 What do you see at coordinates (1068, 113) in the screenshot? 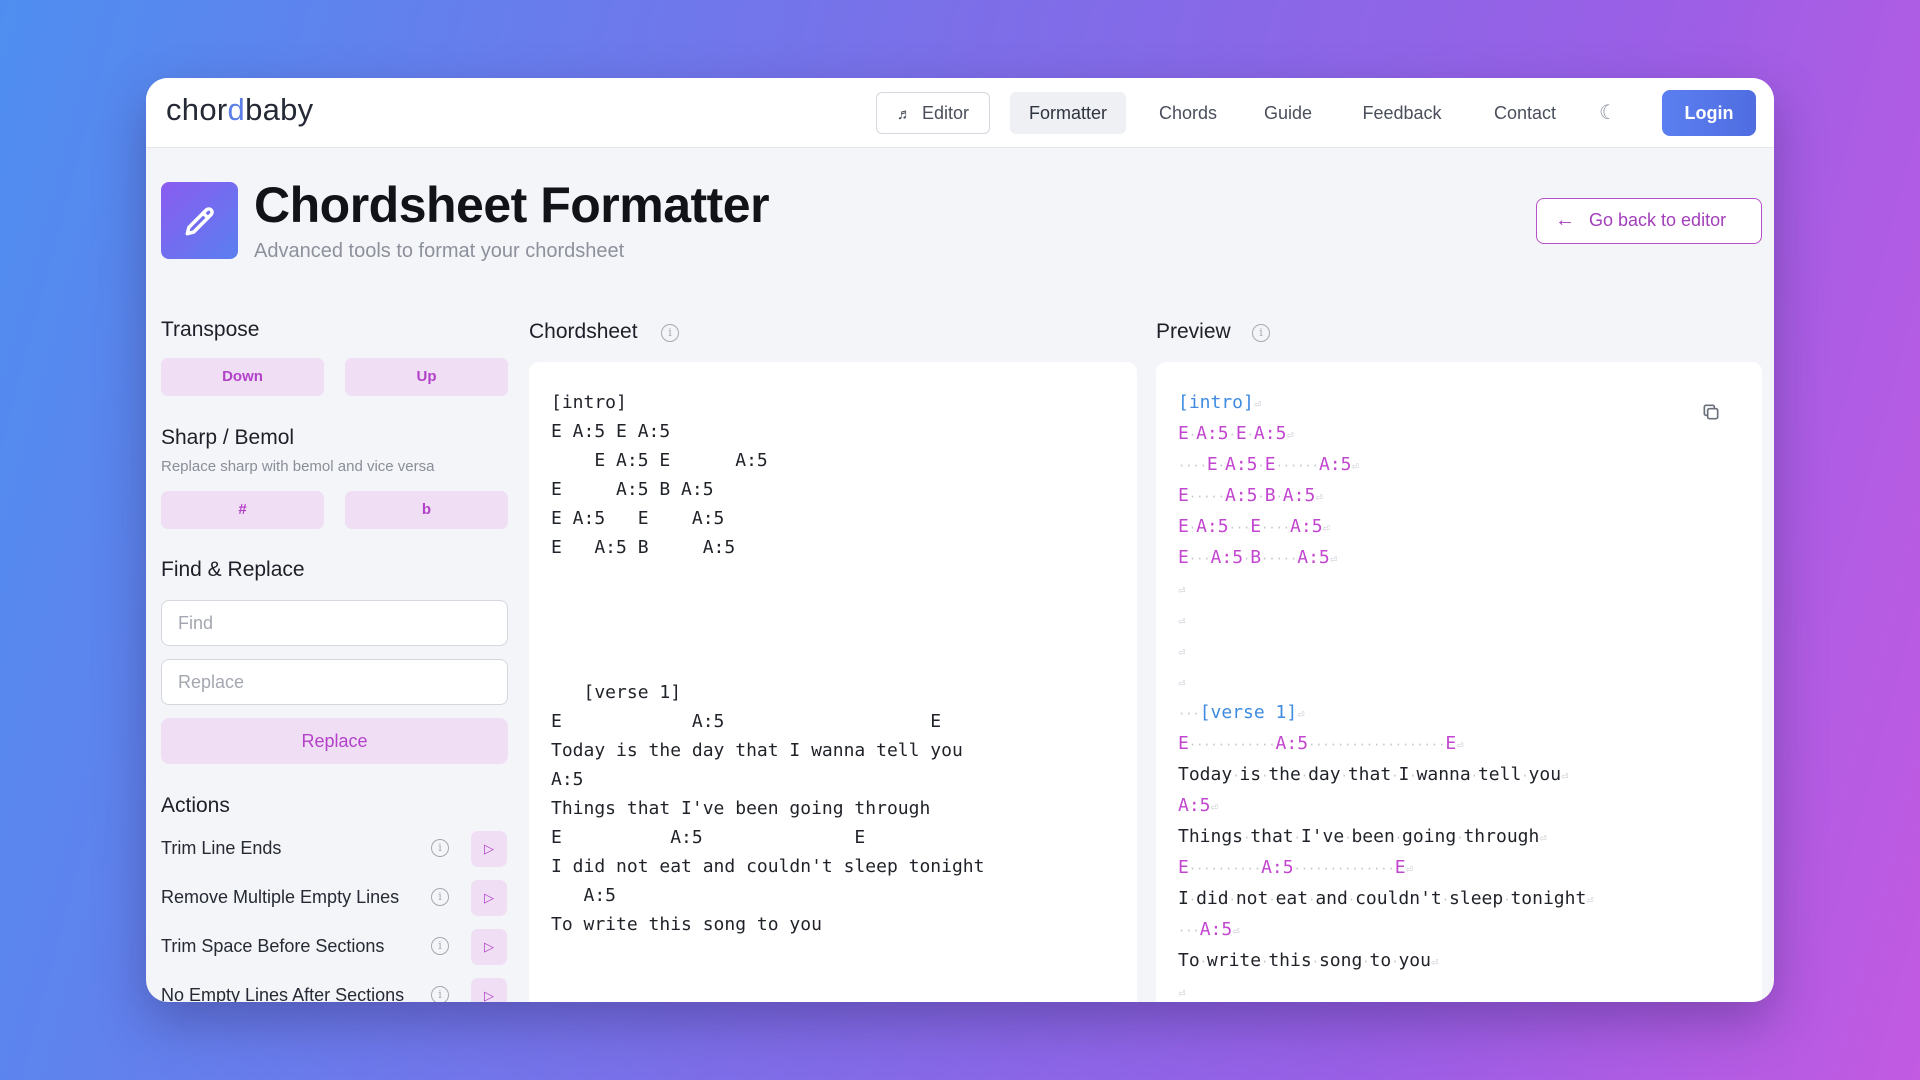
I see `nav-formatter: Formatter` at bounding box center [1068, 113].